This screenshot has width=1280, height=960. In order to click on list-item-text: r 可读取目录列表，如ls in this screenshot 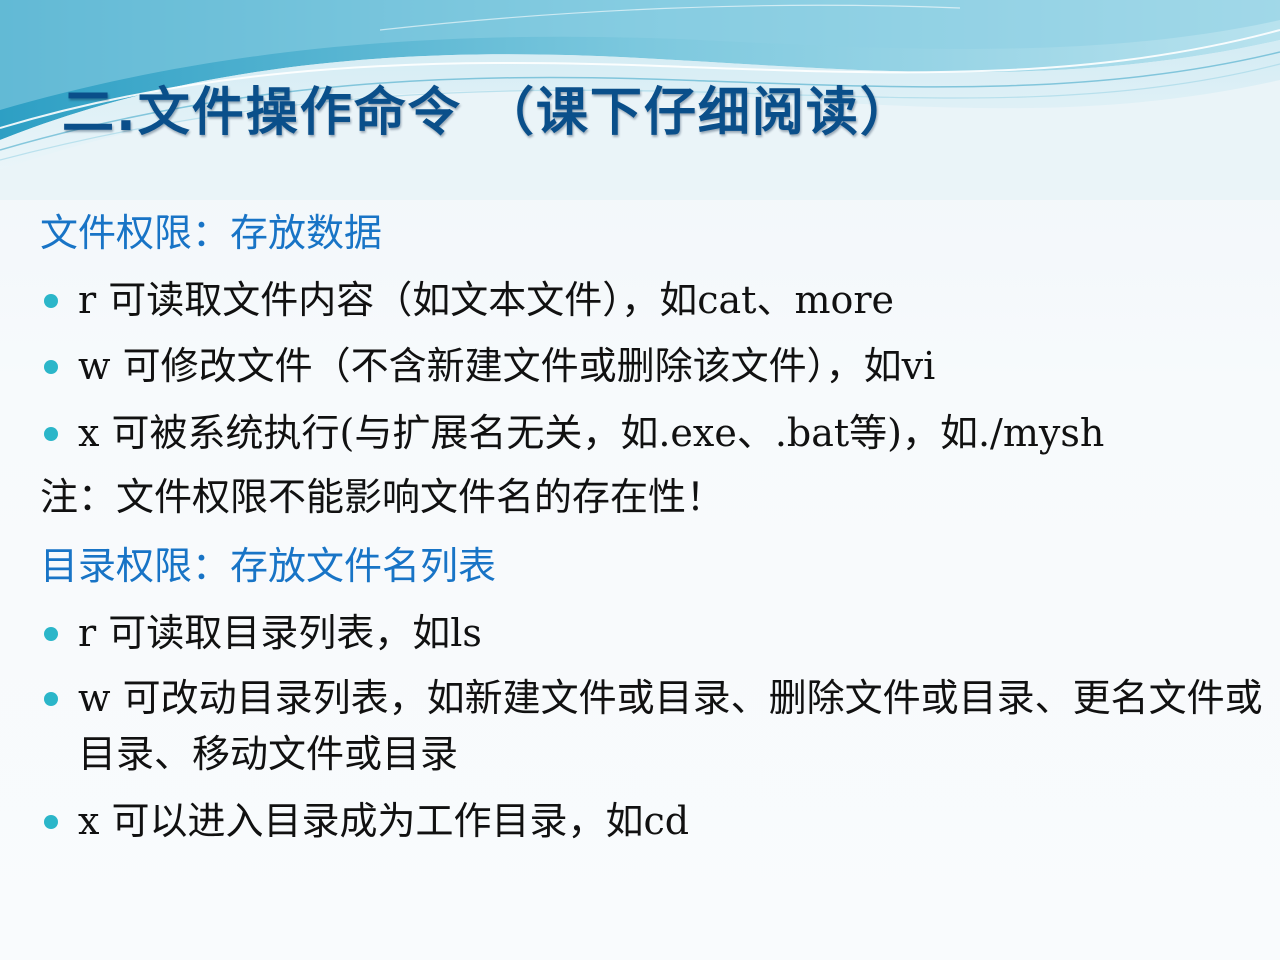, I will do `click(280, 633)`.